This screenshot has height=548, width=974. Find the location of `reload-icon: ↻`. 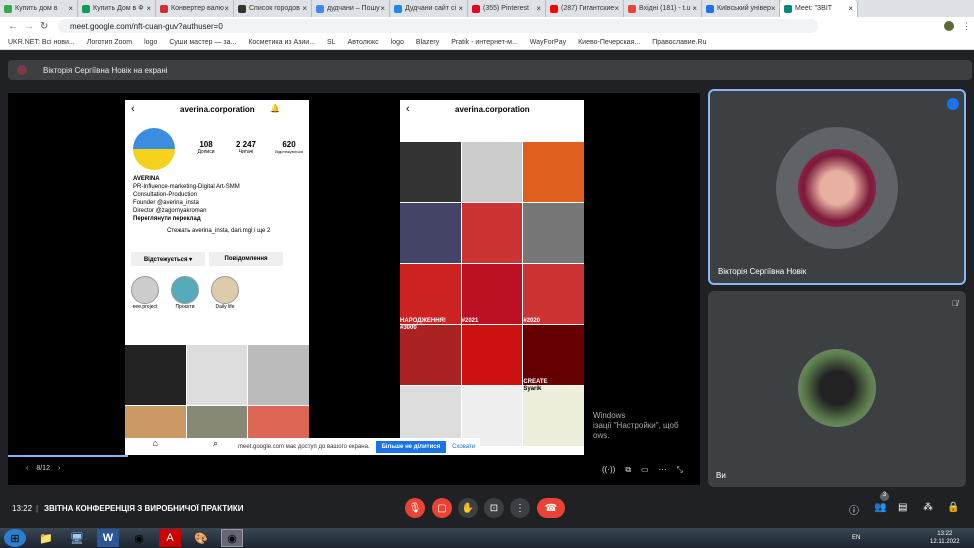

reload-icon: ↻ is located at coordinates (44, 26).